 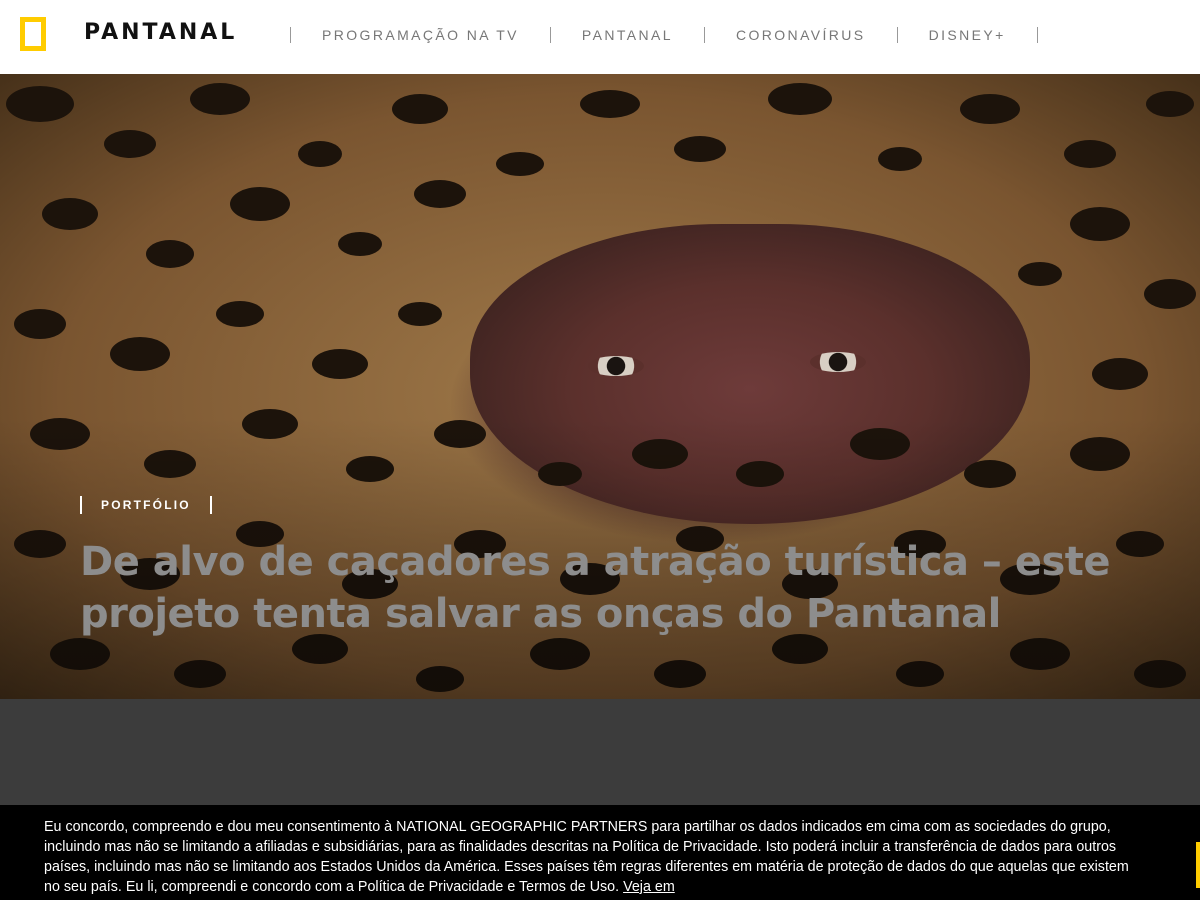 What do you see at coordinates (967, 35) in the screenshot?
I see `nav-item-disney: DISNEY+` at bounding box center [967, 35].